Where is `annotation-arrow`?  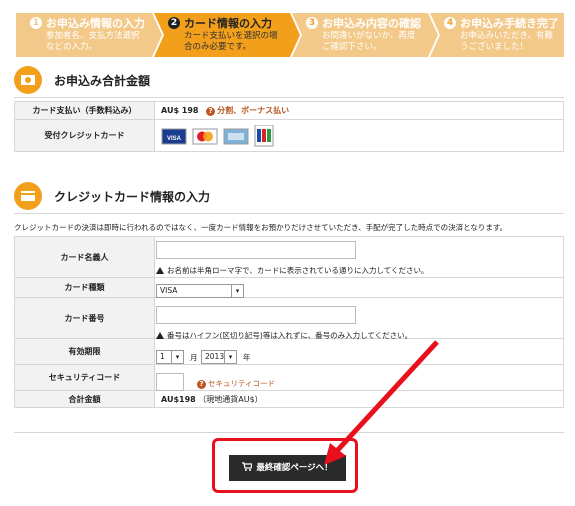 annotation-arrow is located at coordinates (381, 402).